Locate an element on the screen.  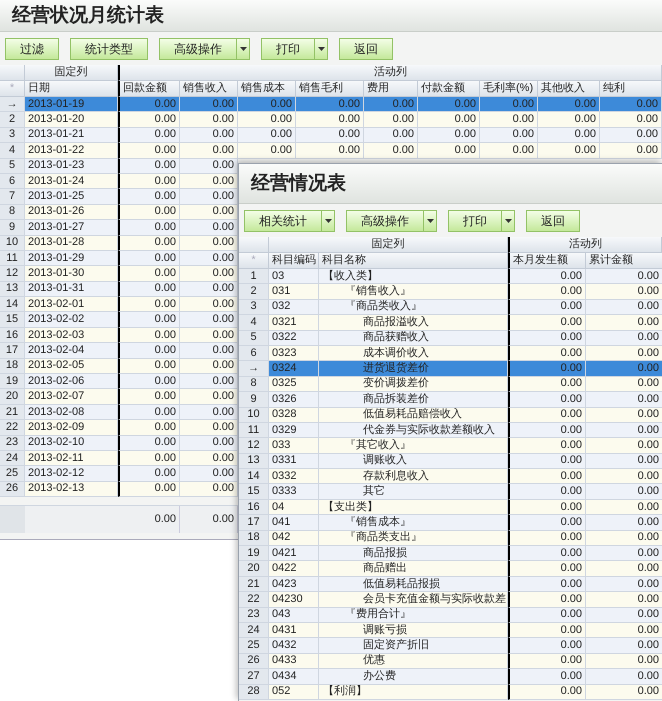
table-row: 11 0329 代金券与实际收款差额收入 0.00 0.00 is located at coordinates (450, 430).